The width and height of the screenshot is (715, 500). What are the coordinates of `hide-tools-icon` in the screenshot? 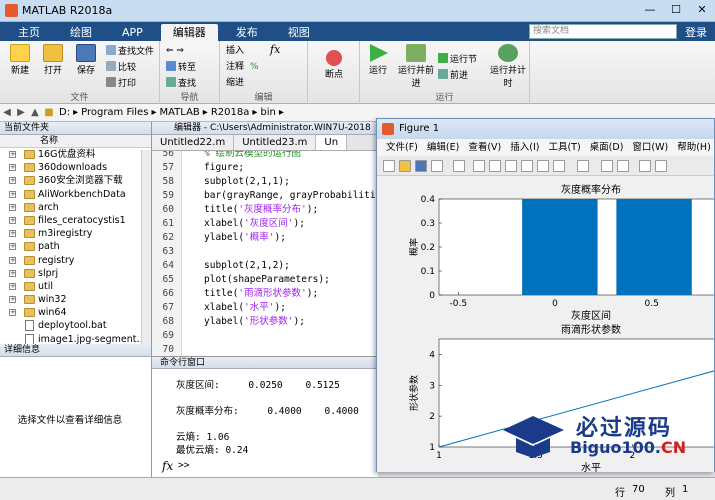 It's located at (645, 166).